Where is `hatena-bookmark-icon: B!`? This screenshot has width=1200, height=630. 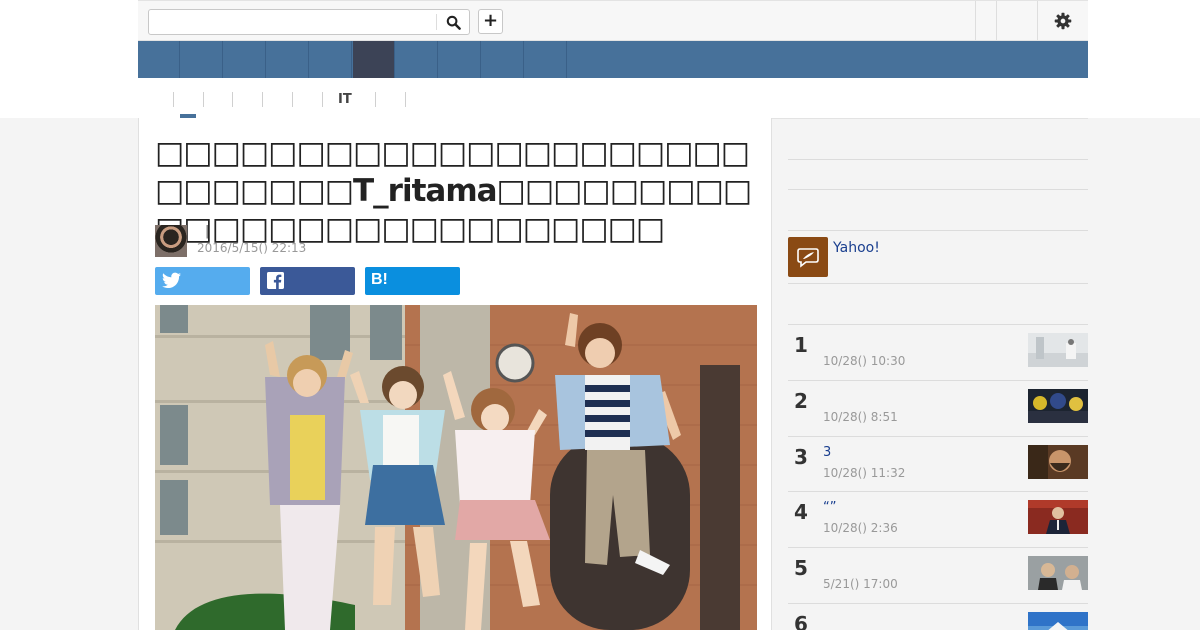 hatena-bookmark-icon: B! is located at coordinates (379, 279).